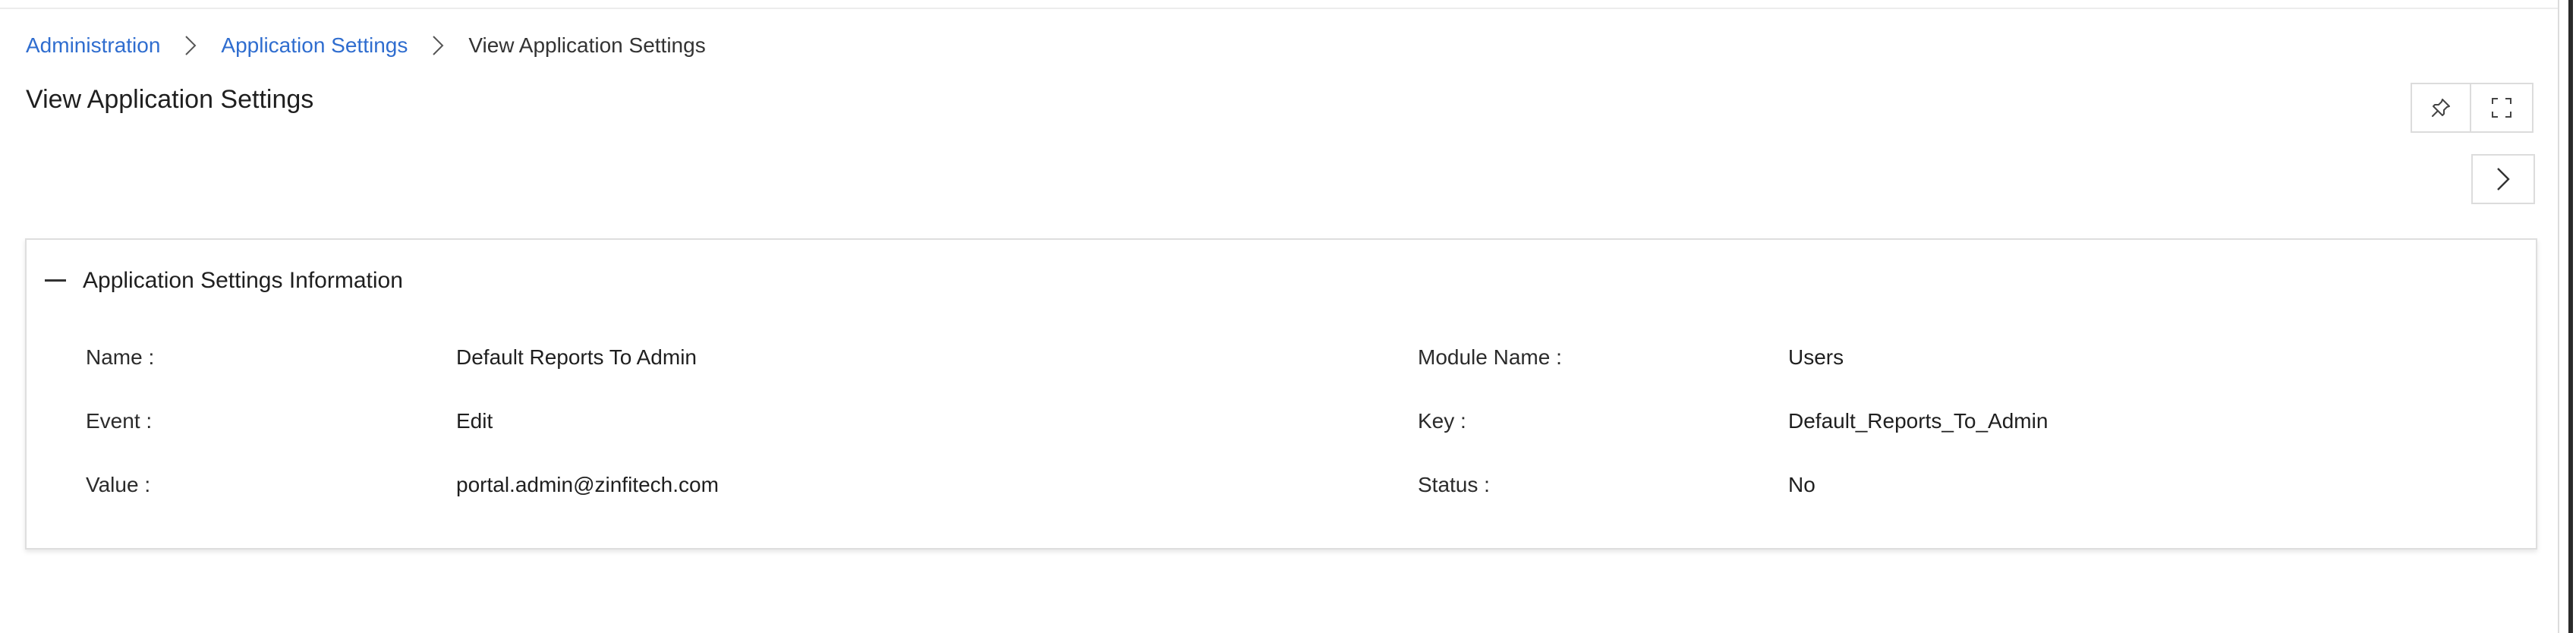 The height and width of the screenshot is (633, 2576). What do you see at coordinates (1279, 8) in the screenshot?
I see `top-divider` at bounding box center [1279, 8].